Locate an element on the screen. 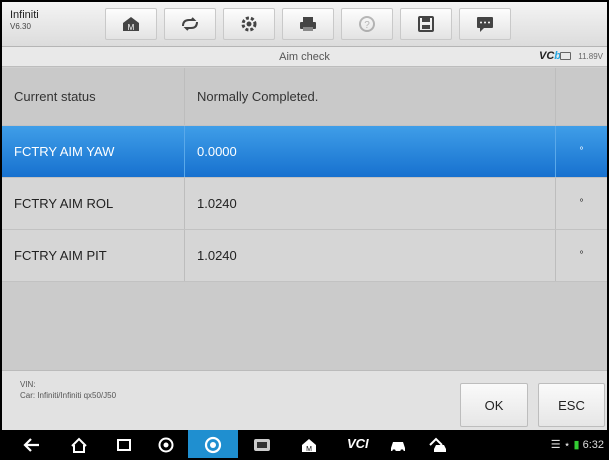 This screenshot has width=609, height=460. app-version: V6.30 is located at coordinates (20, 26).